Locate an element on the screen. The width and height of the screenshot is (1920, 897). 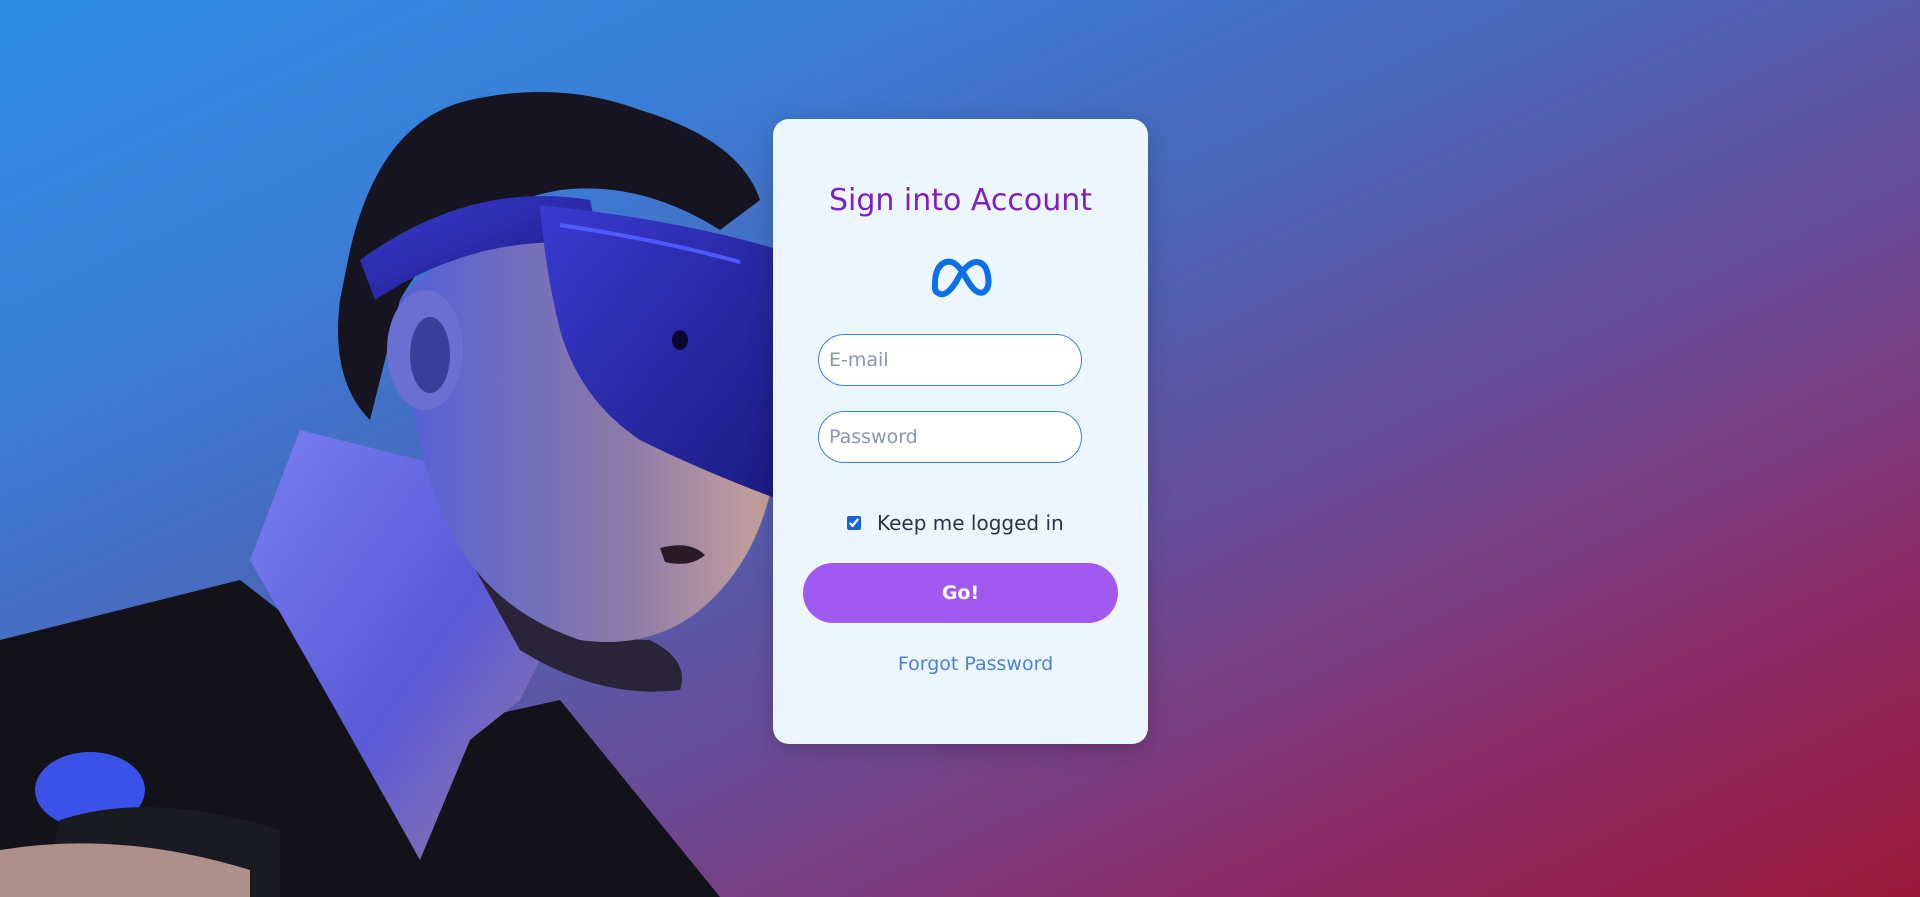
password-field is located at coordinates (950, 437).